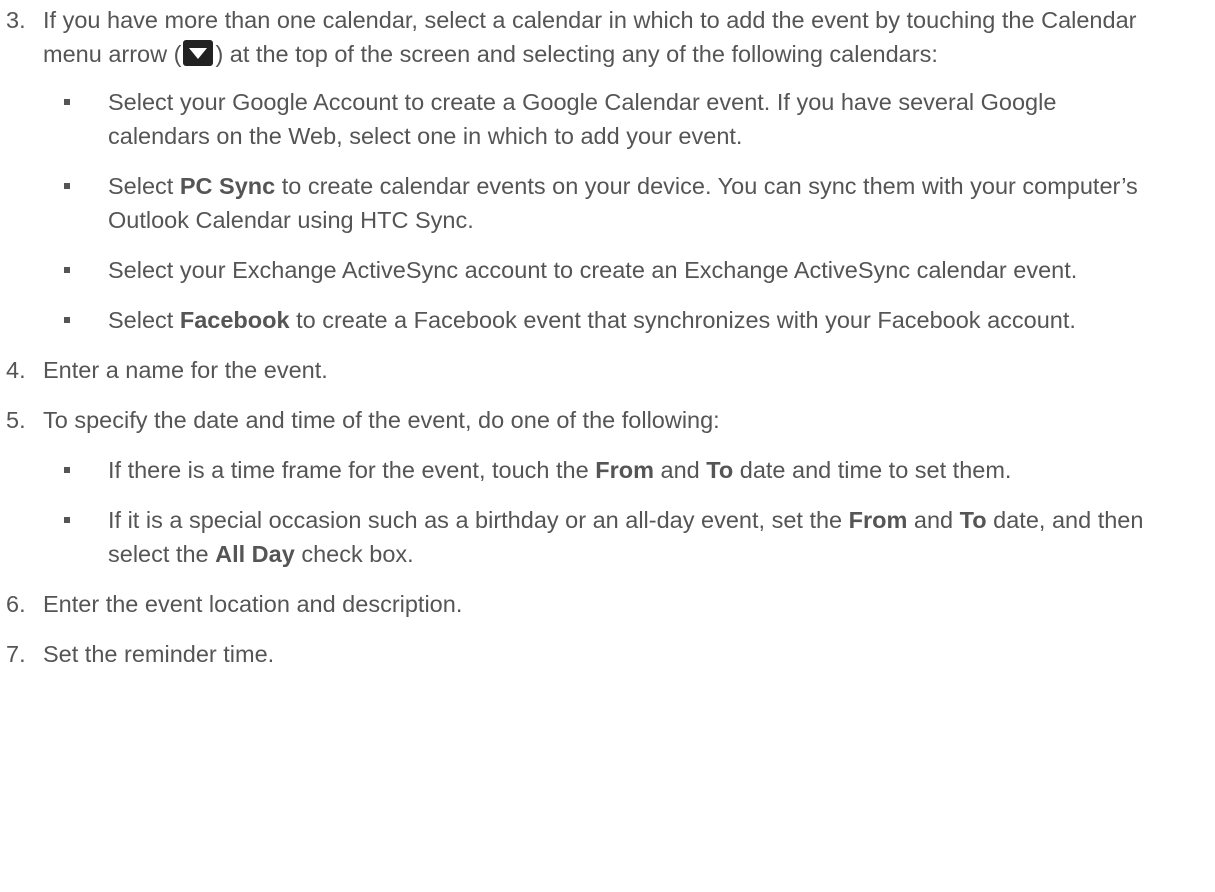 This screenshot has width=1215, height=892. Describe the element at coordinates (16, 604) in the screenshot. I see `step-number: 6.` at that location.